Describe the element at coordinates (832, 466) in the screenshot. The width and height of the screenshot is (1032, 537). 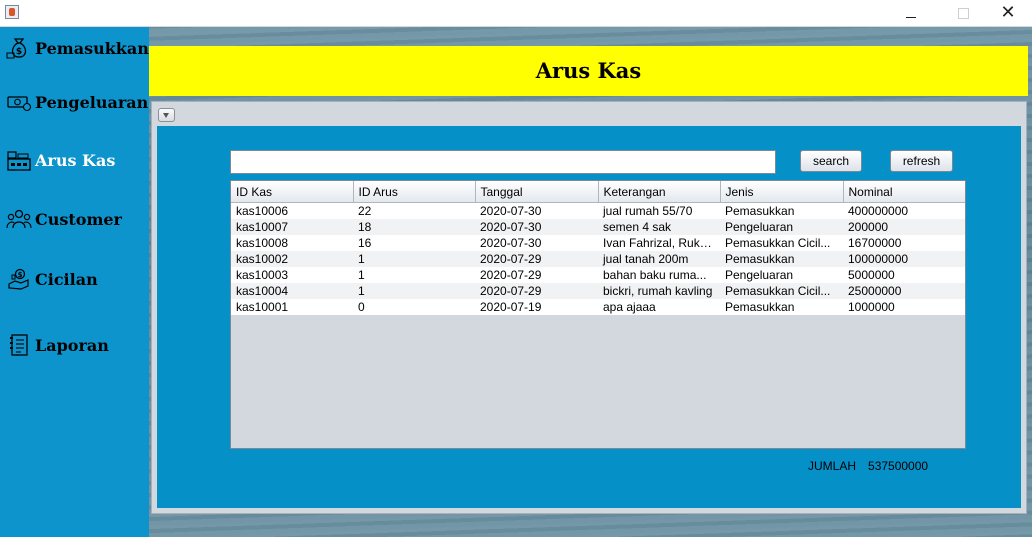
I see `total-label: JUMLAH` at that location.